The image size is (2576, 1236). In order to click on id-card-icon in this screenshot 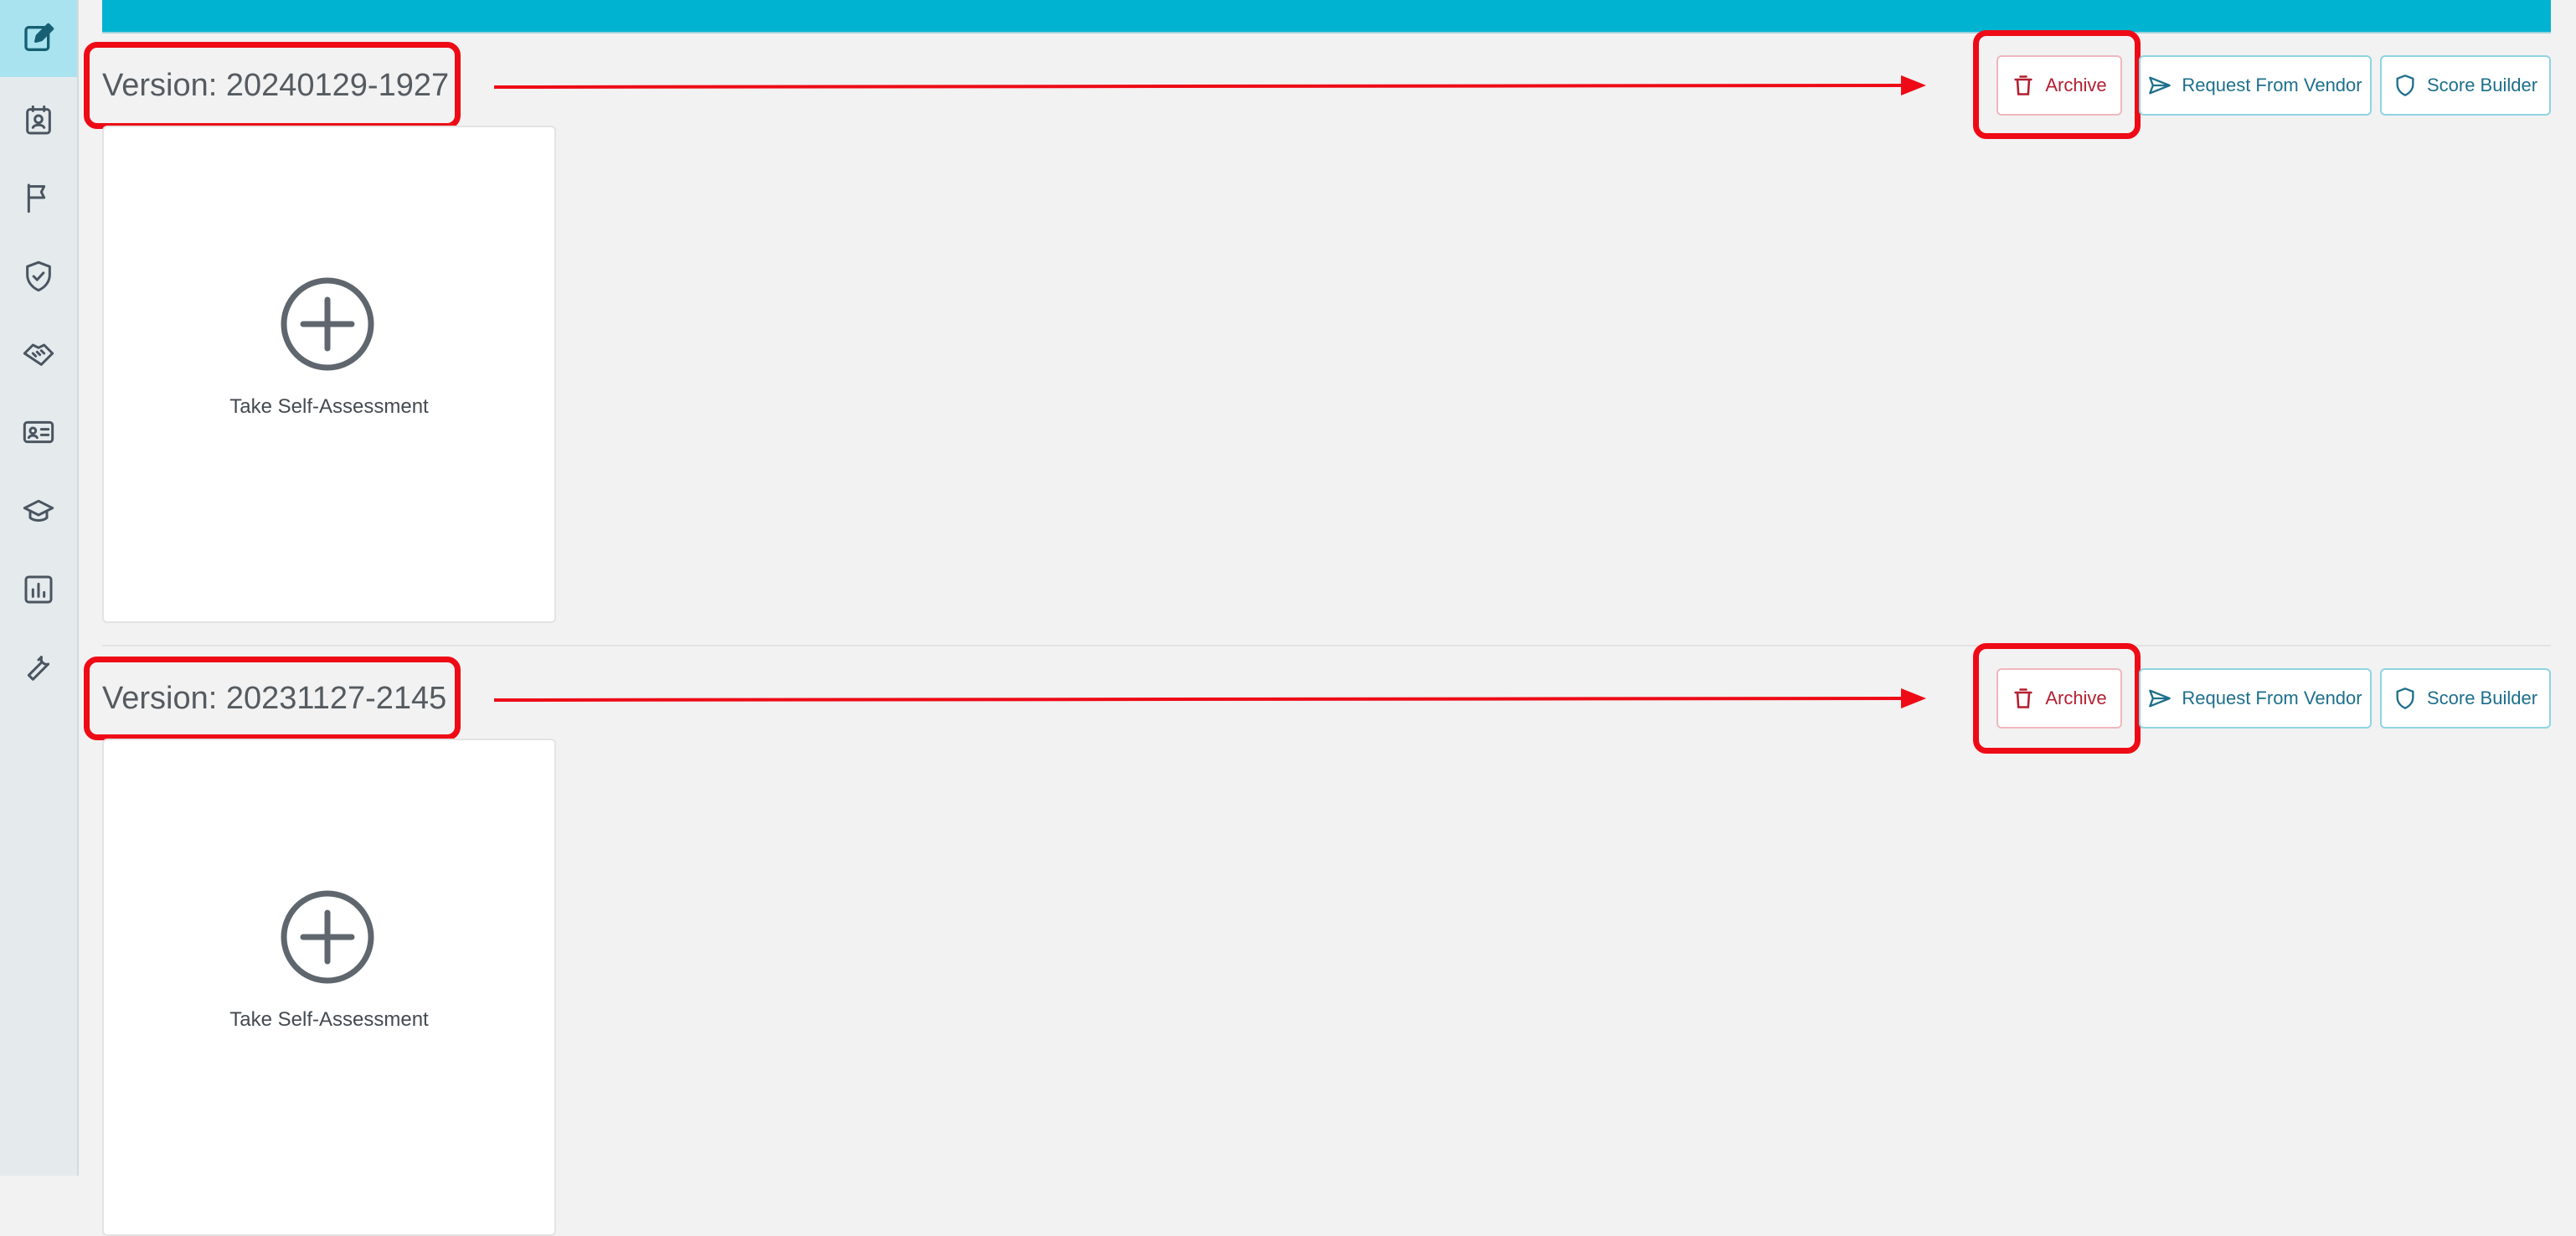, I will do `click(38, 432)`.